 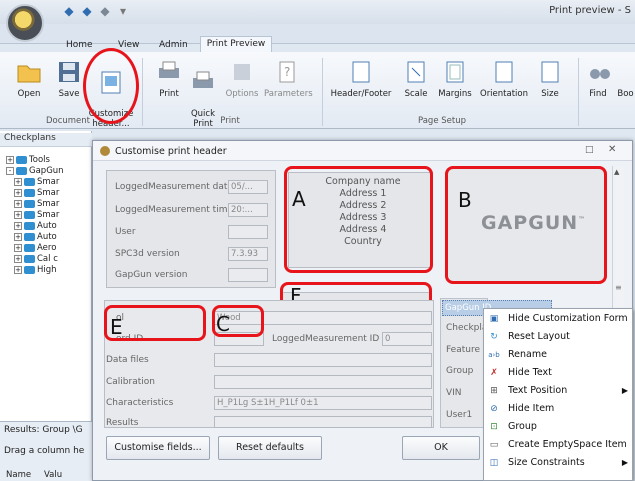 What do you see at coordinates (25, 23) in the screenshot?
I see `application-menu-orb` at bounding box center [25, 23].